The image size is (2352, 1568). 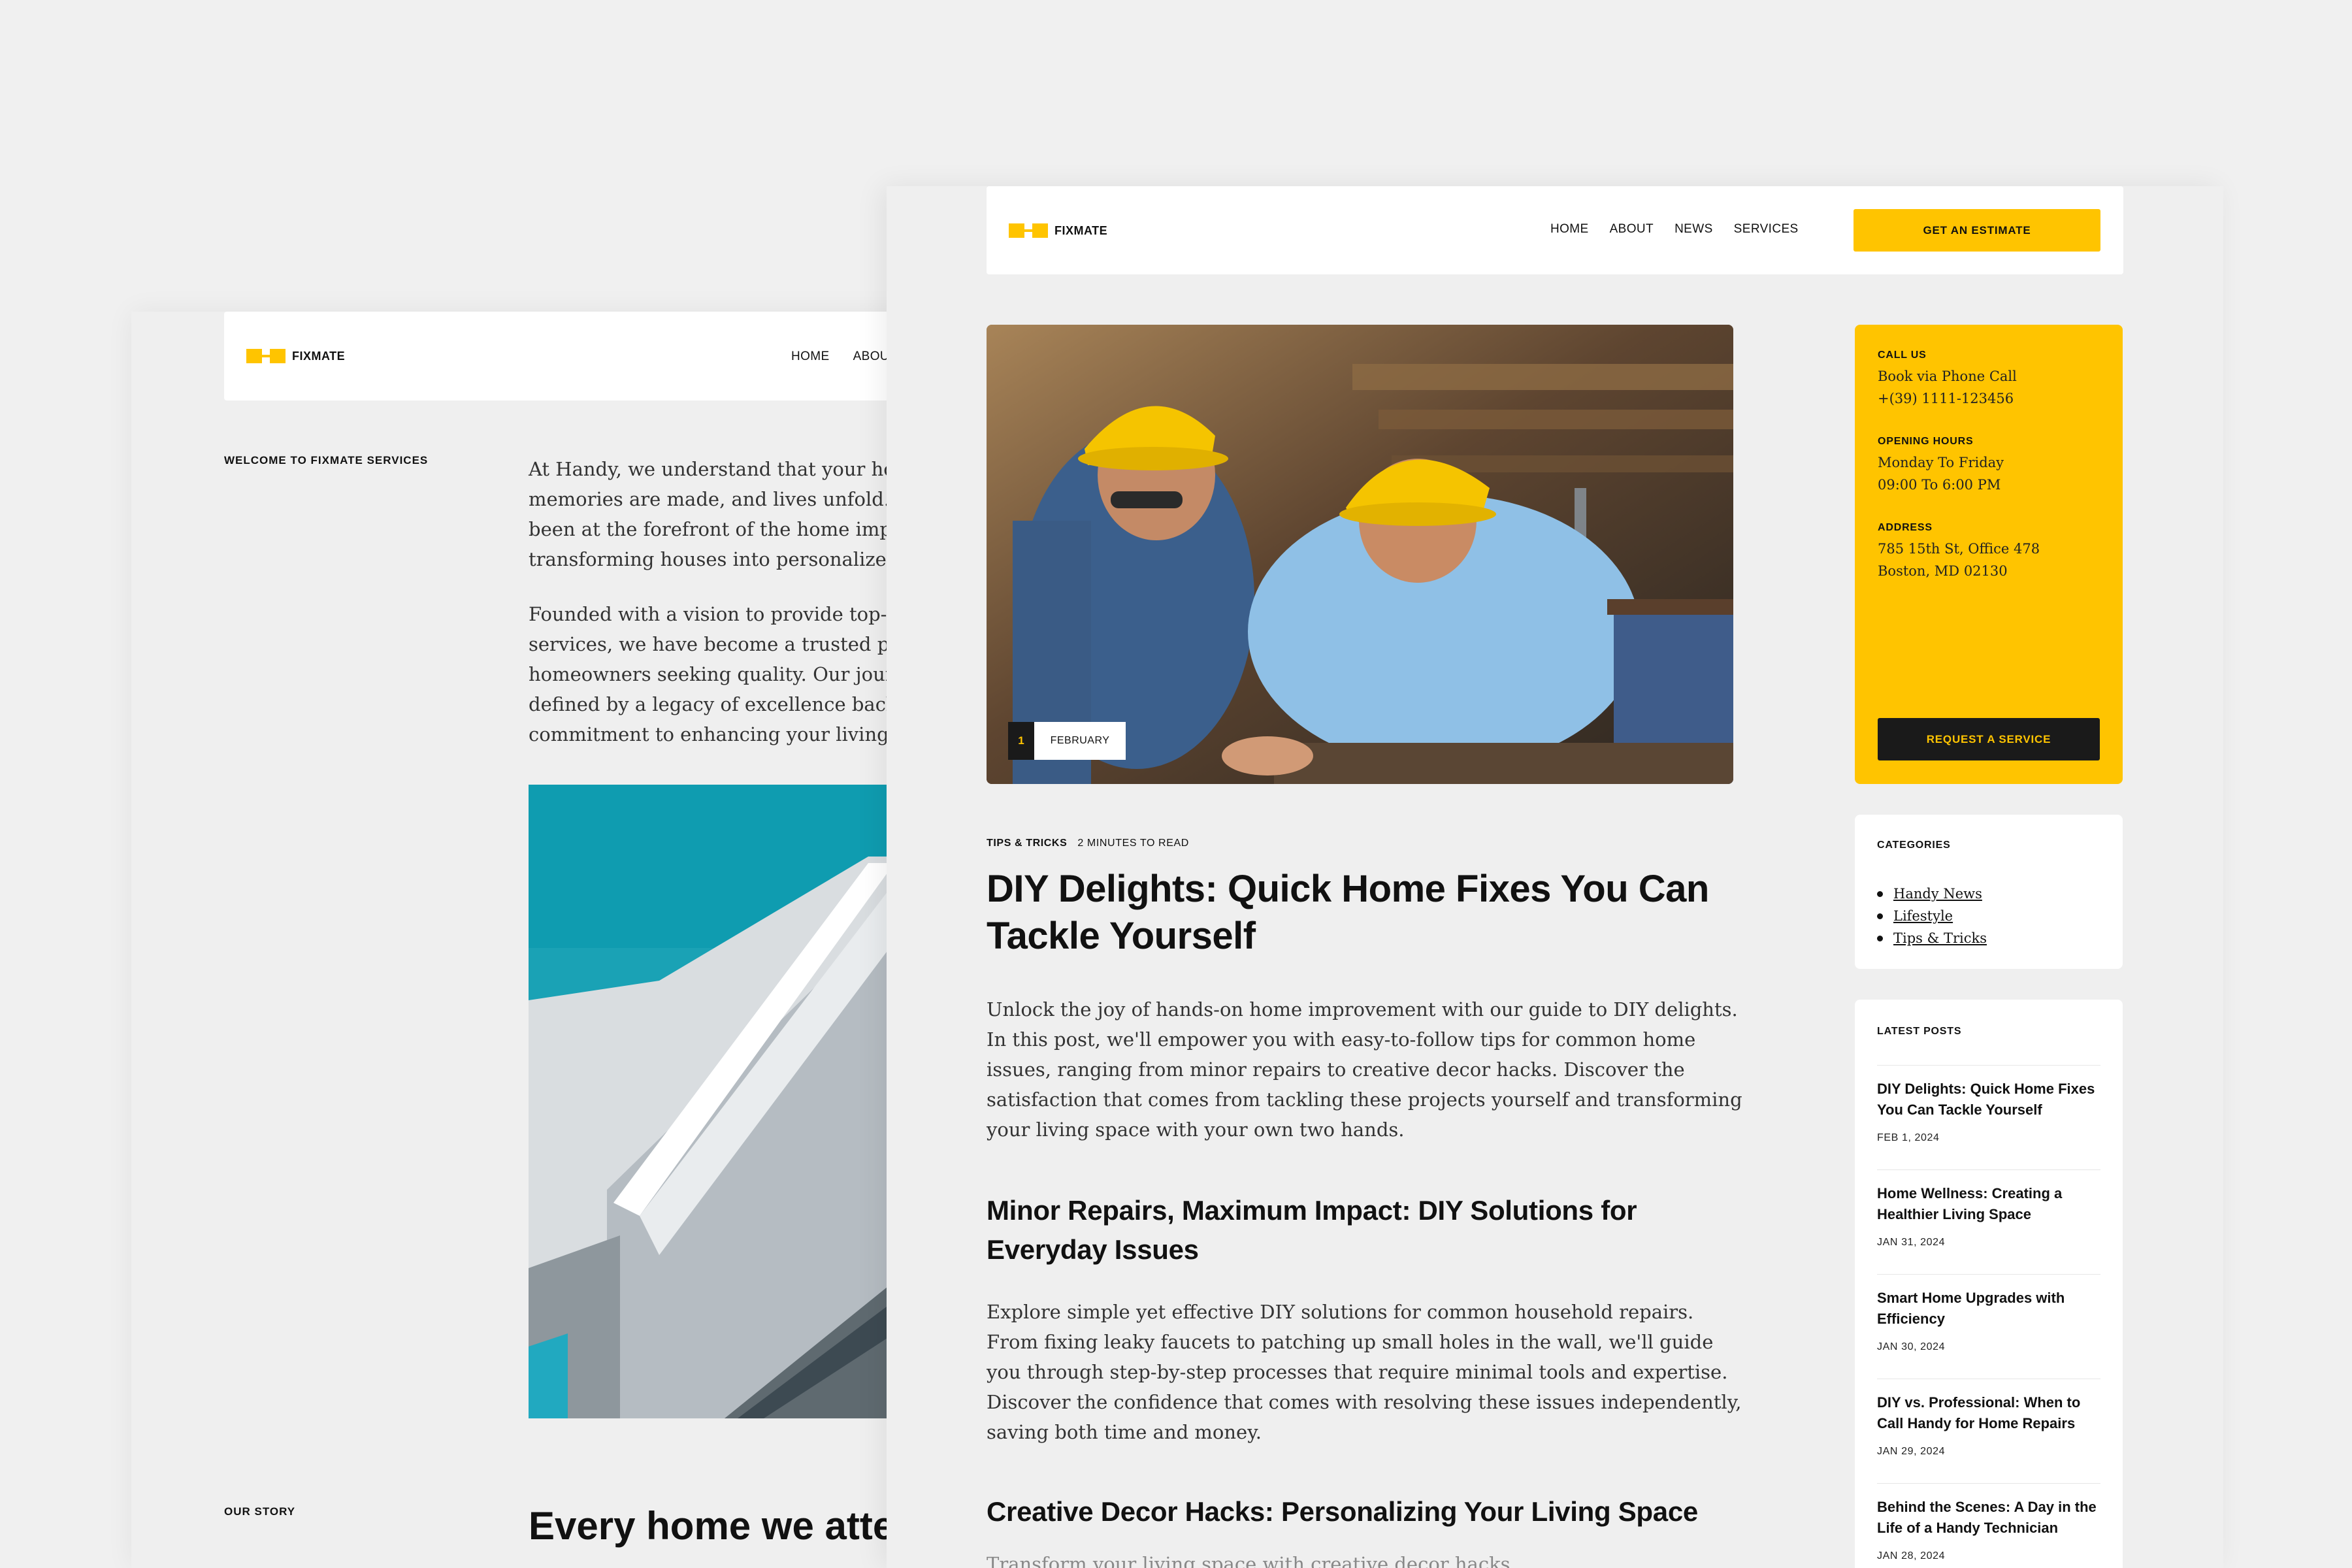 I want to click on our-story-label: OUR STORY, so click(x=260, y=1511).